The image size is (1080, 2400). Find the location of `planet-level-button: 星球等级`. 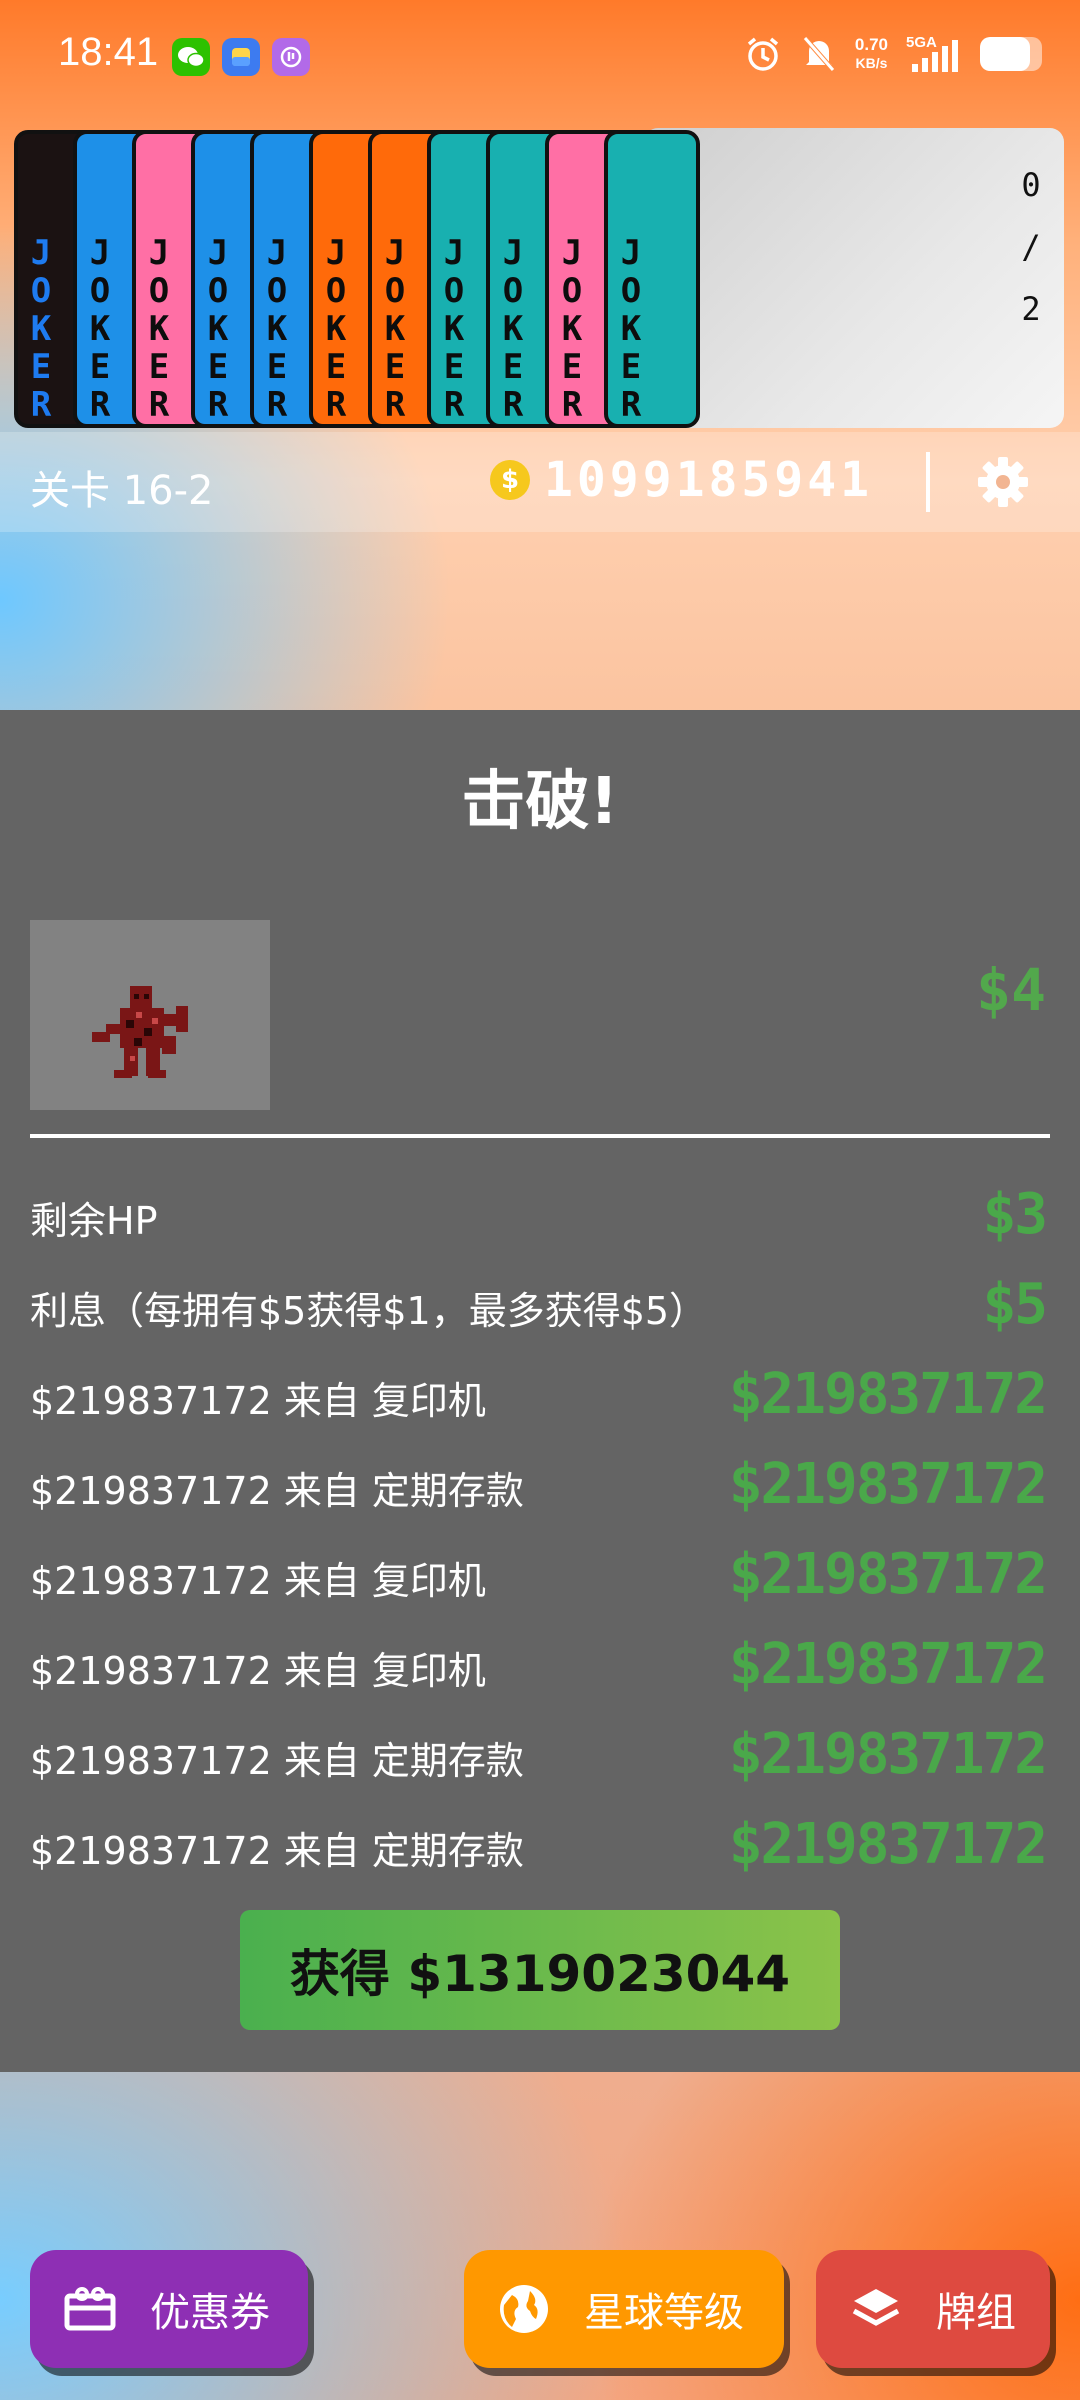

planet-level-button: 星球等级 is located at coordinates (624, 2309).